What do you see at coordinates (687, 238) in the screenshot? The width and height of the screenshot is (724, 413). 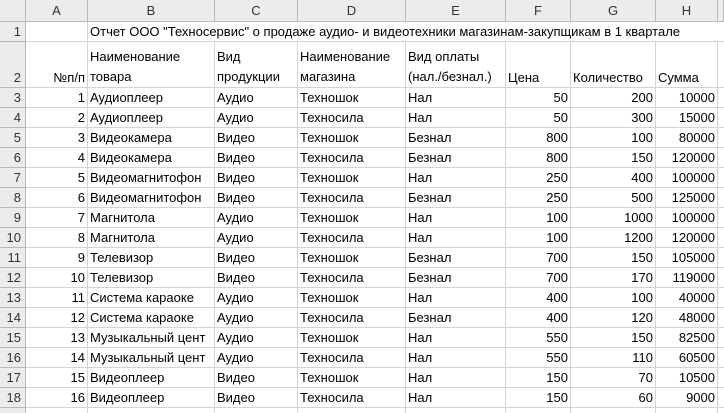 I see `sum-cell: 120000` at bounding box center [687, 238].